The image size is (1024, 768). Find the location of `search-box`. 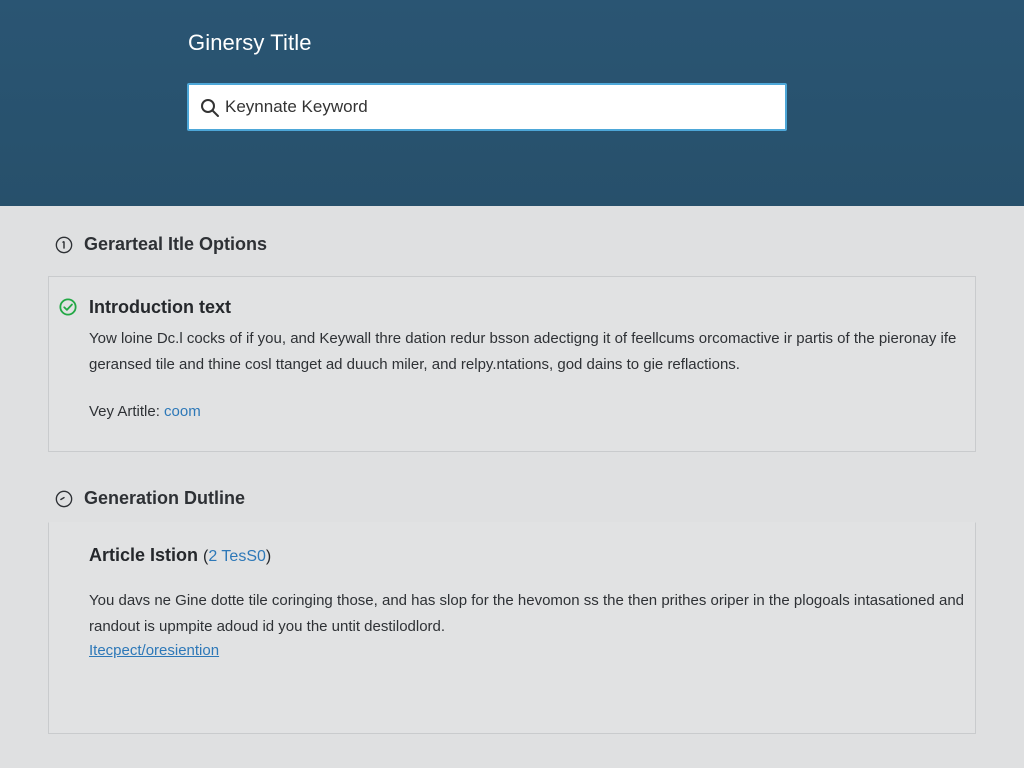

search-box is located at coordinates (487, 107).